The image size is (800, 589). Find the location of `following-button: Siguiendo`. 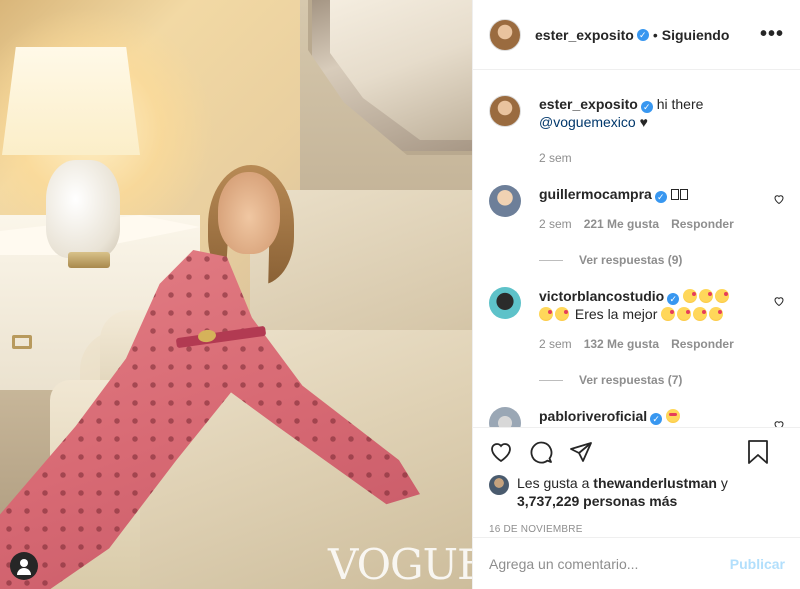

following-button: Siguiendo is located at coordinates (696, 35).